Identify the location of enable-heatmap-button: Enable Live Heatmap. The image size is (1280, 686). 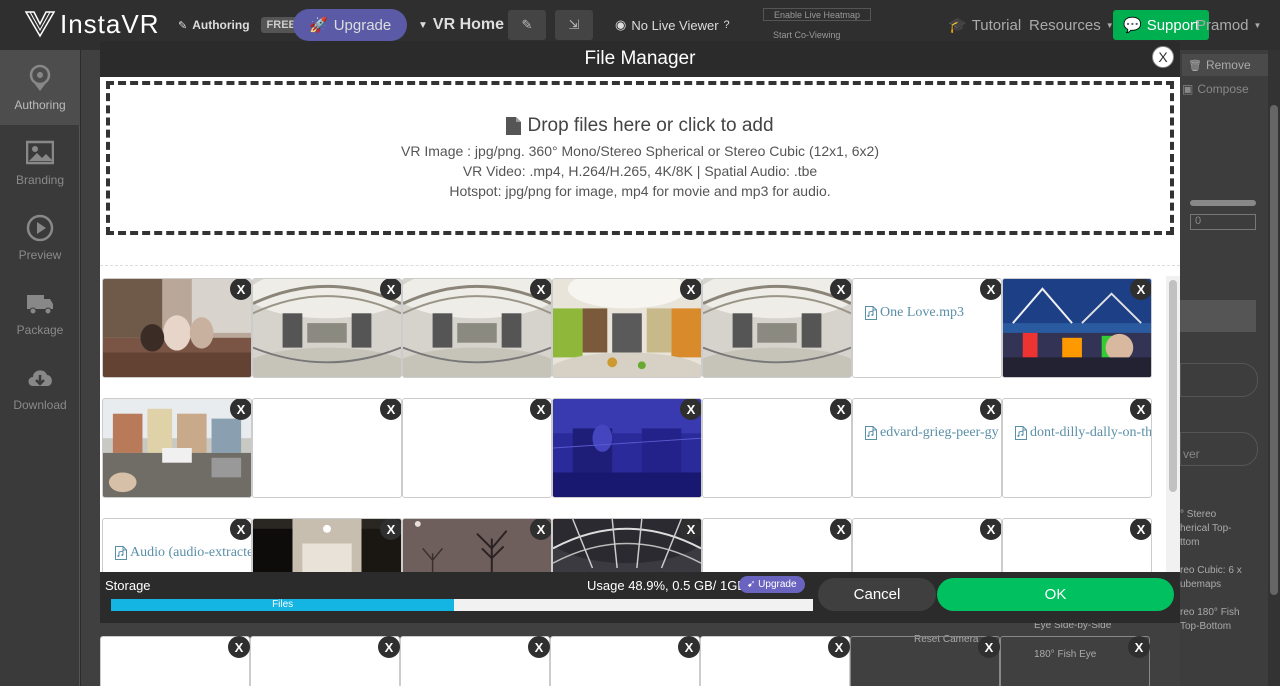
(817, 14).